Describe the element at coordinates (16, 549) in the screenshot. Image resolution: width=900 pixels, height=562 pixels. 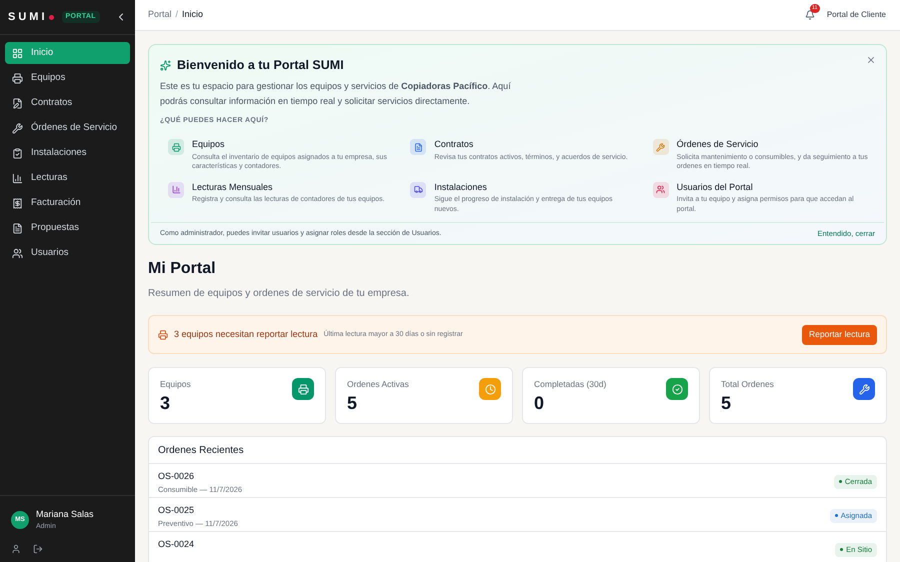
I see `profile-icon` at that location.